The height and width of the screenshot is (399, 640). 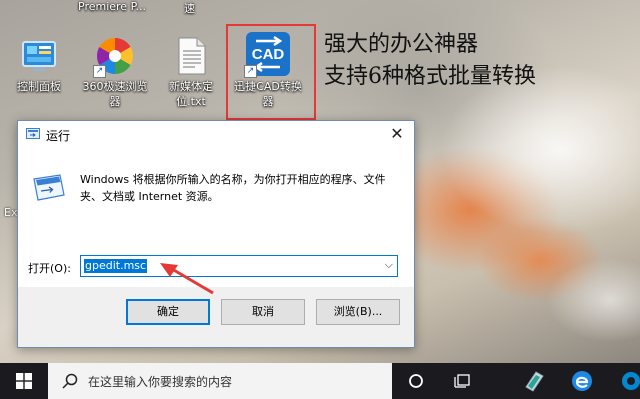 I want to click on taskbar: 在这里输入你要搜索的内容, so click(x=320, y=381).